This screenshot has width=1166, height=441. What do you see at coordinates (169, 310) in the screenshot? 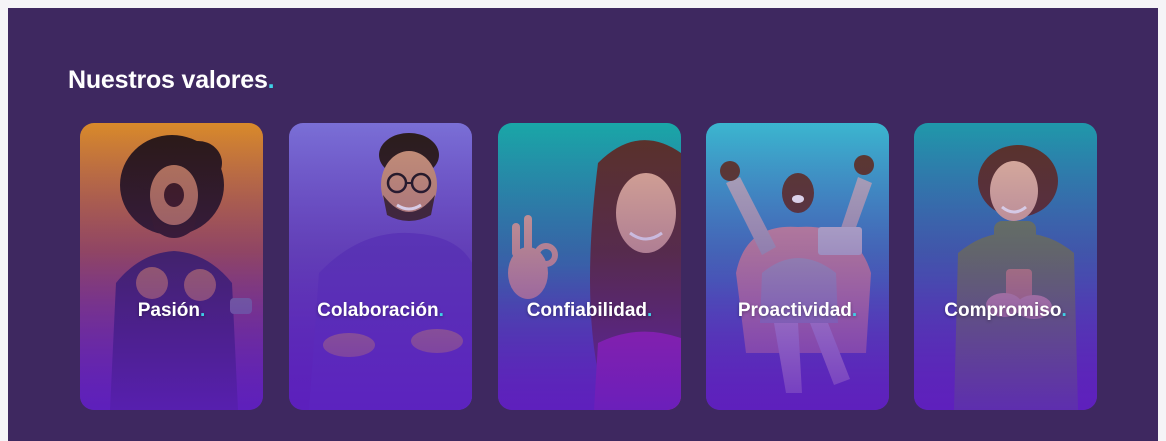
I see `card-label-text: Pasión` at bounding box center [169, 310].